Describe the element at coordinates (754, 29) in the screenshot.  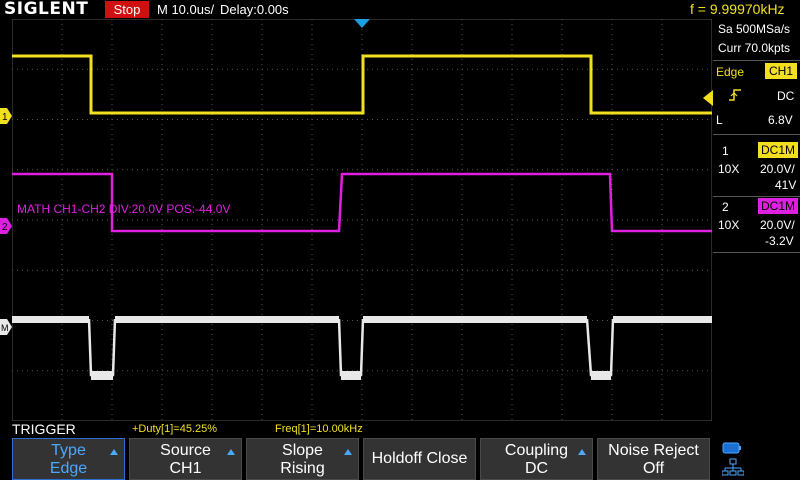
I see `sample-rate: Sa 500MSa/s` at that location.